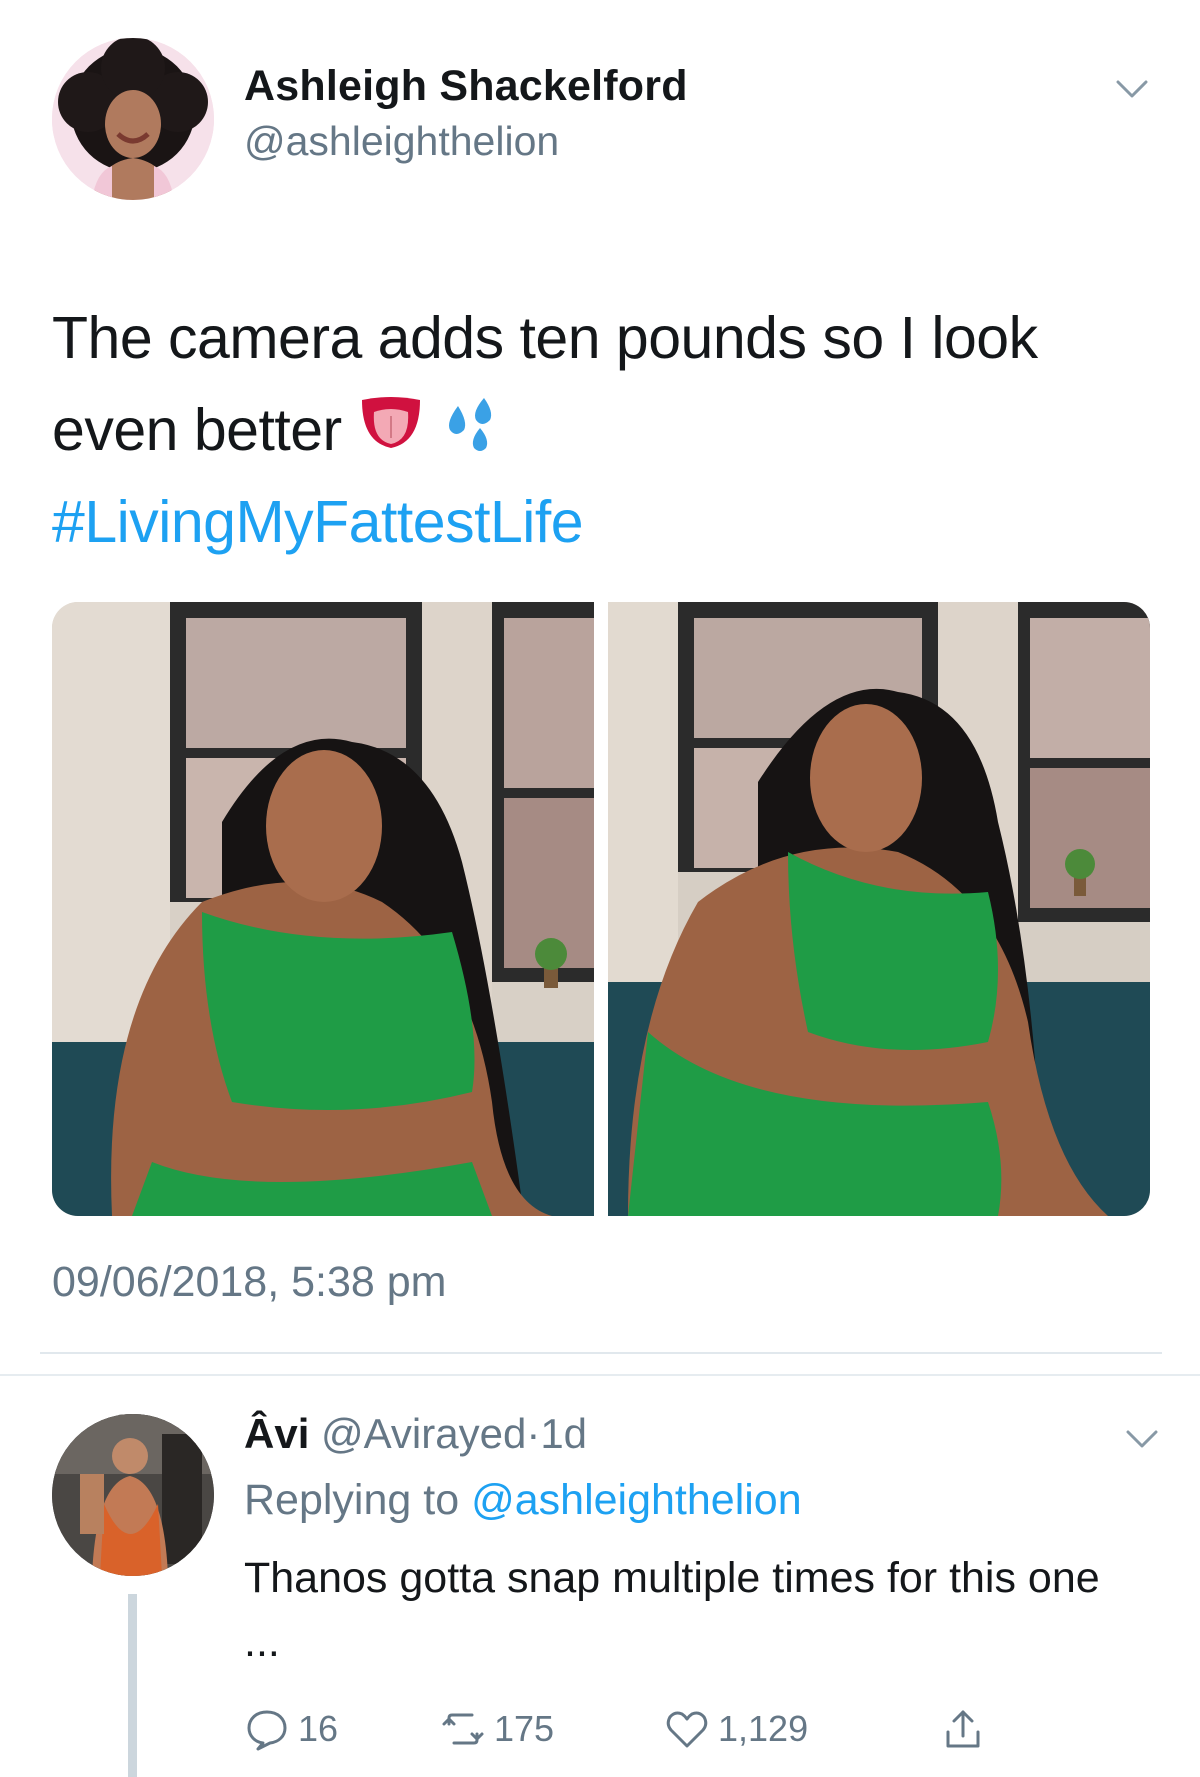 This screenshot has width=1200, height=1777. I want to click on author-name: Ashleigh Shackelford, so click(466, 86).